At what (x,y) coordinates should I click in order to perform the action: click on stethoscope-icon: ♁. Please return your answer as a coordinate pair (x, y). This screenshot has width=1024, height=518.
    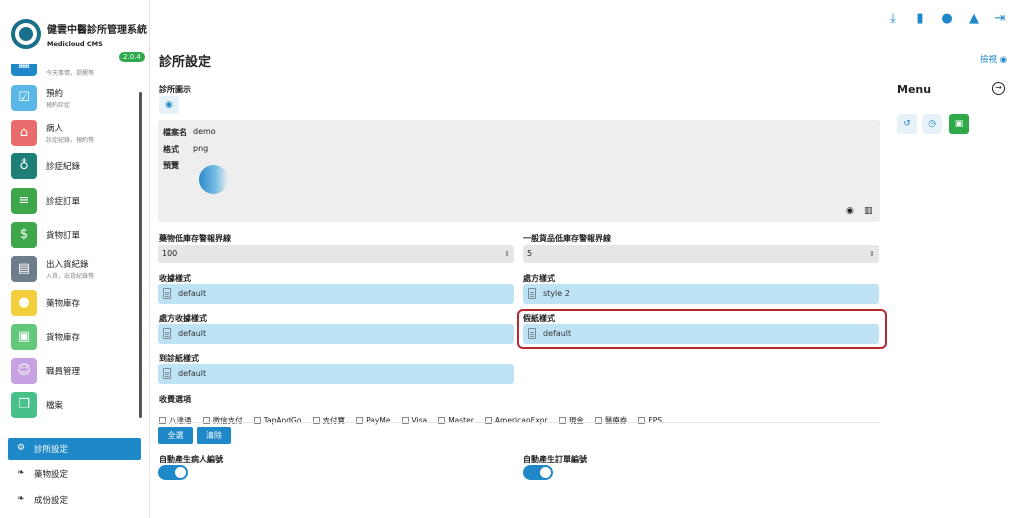
    Looking at the image, I should click on (24, 166).